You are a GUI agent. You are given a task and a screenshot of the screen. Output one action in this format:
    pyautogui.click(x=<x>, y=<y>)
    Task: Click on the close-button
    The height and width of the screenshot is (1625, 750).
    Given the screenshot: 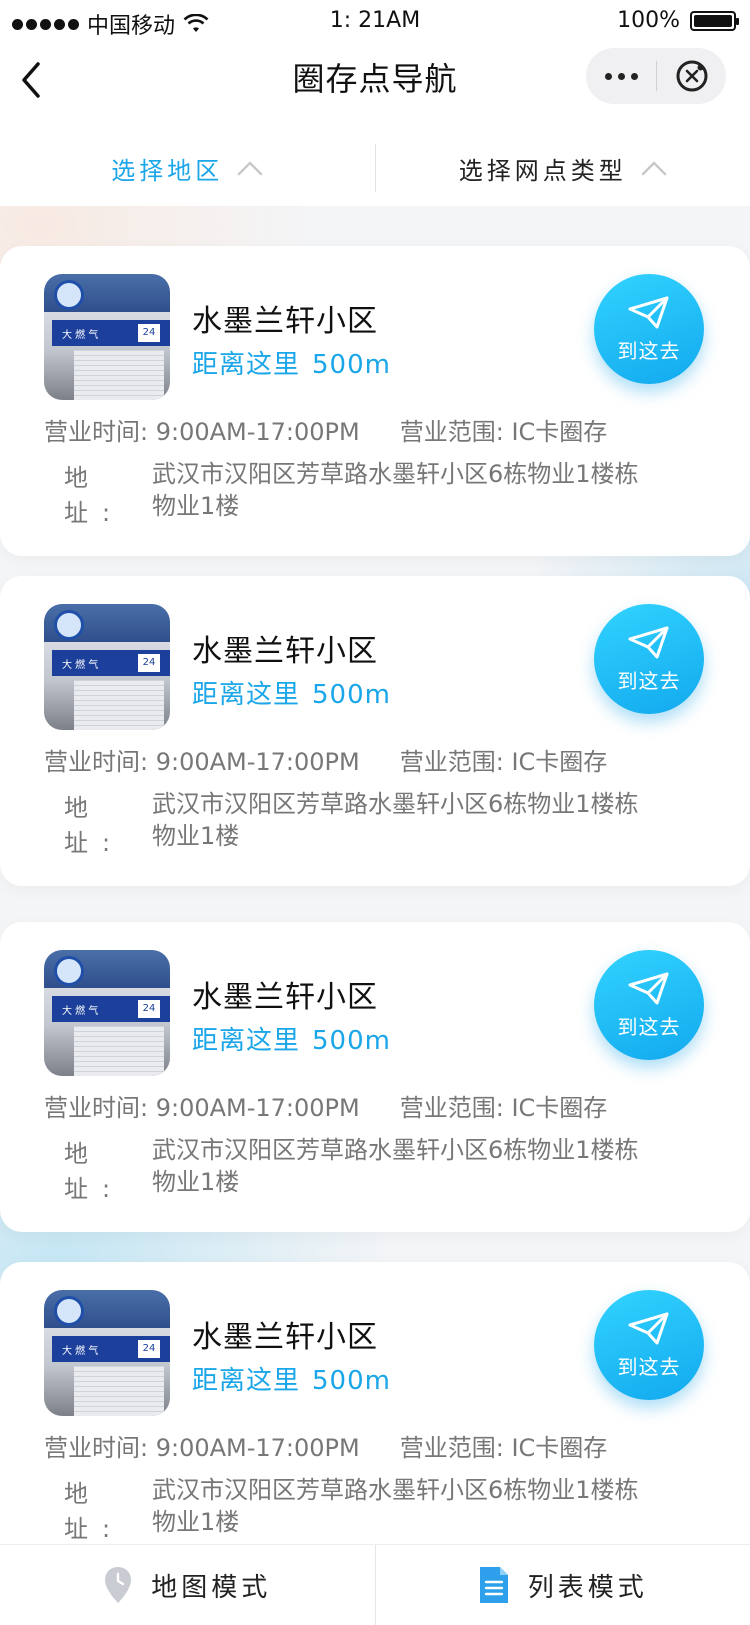 What is the action you would take?
    pyautogui.click(x=691, y=76)
    